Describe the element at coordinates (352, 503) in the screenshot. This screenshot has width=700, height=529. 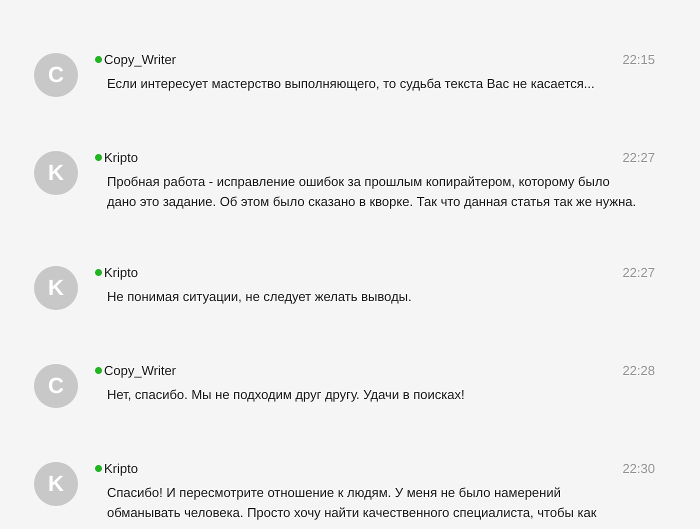
I see `message-text: Спасибо! И пересмотрите отношение к людям. У меня не было намерений обманывать человека. Просто хочу найти качественного специалиста, чтобы как` at that location.